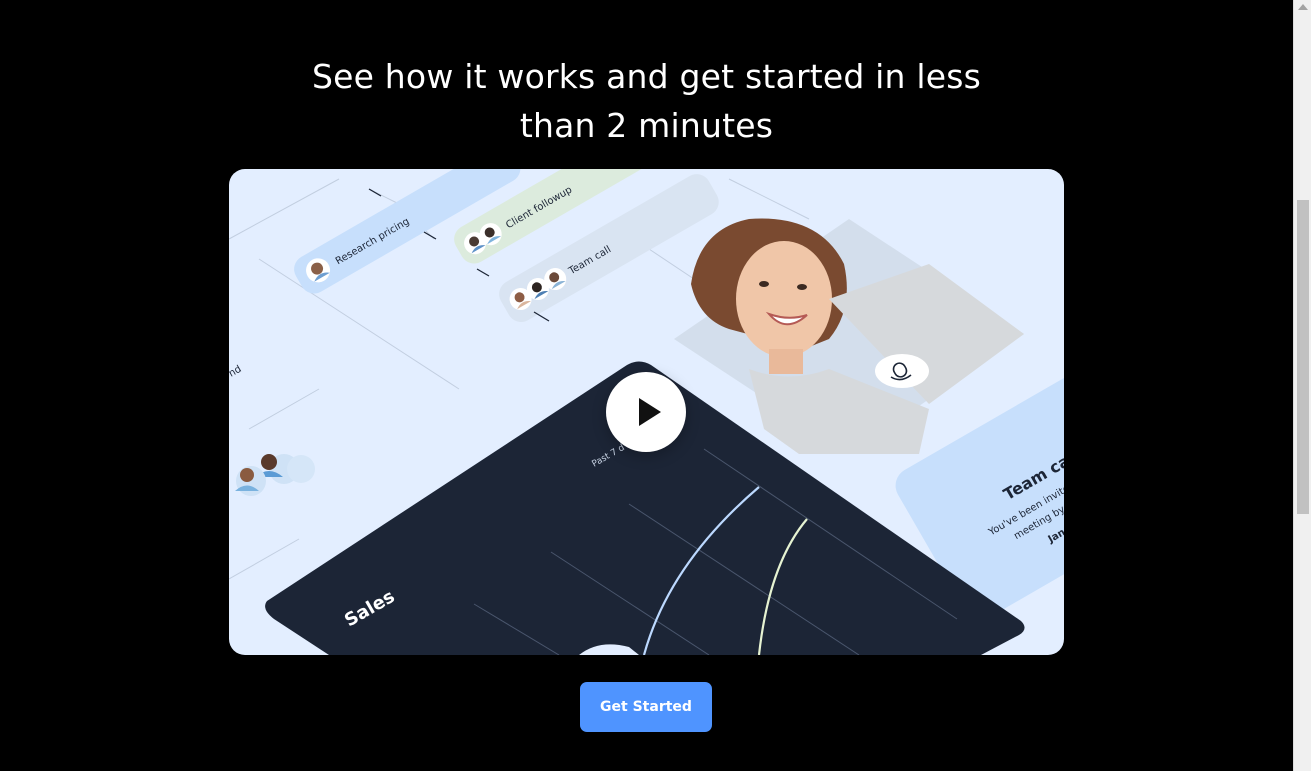 This screenshot has width=1311, height=771. Describe the element at coordinates (902, 371) in the screenshot. I see `microphone-button` at that location.